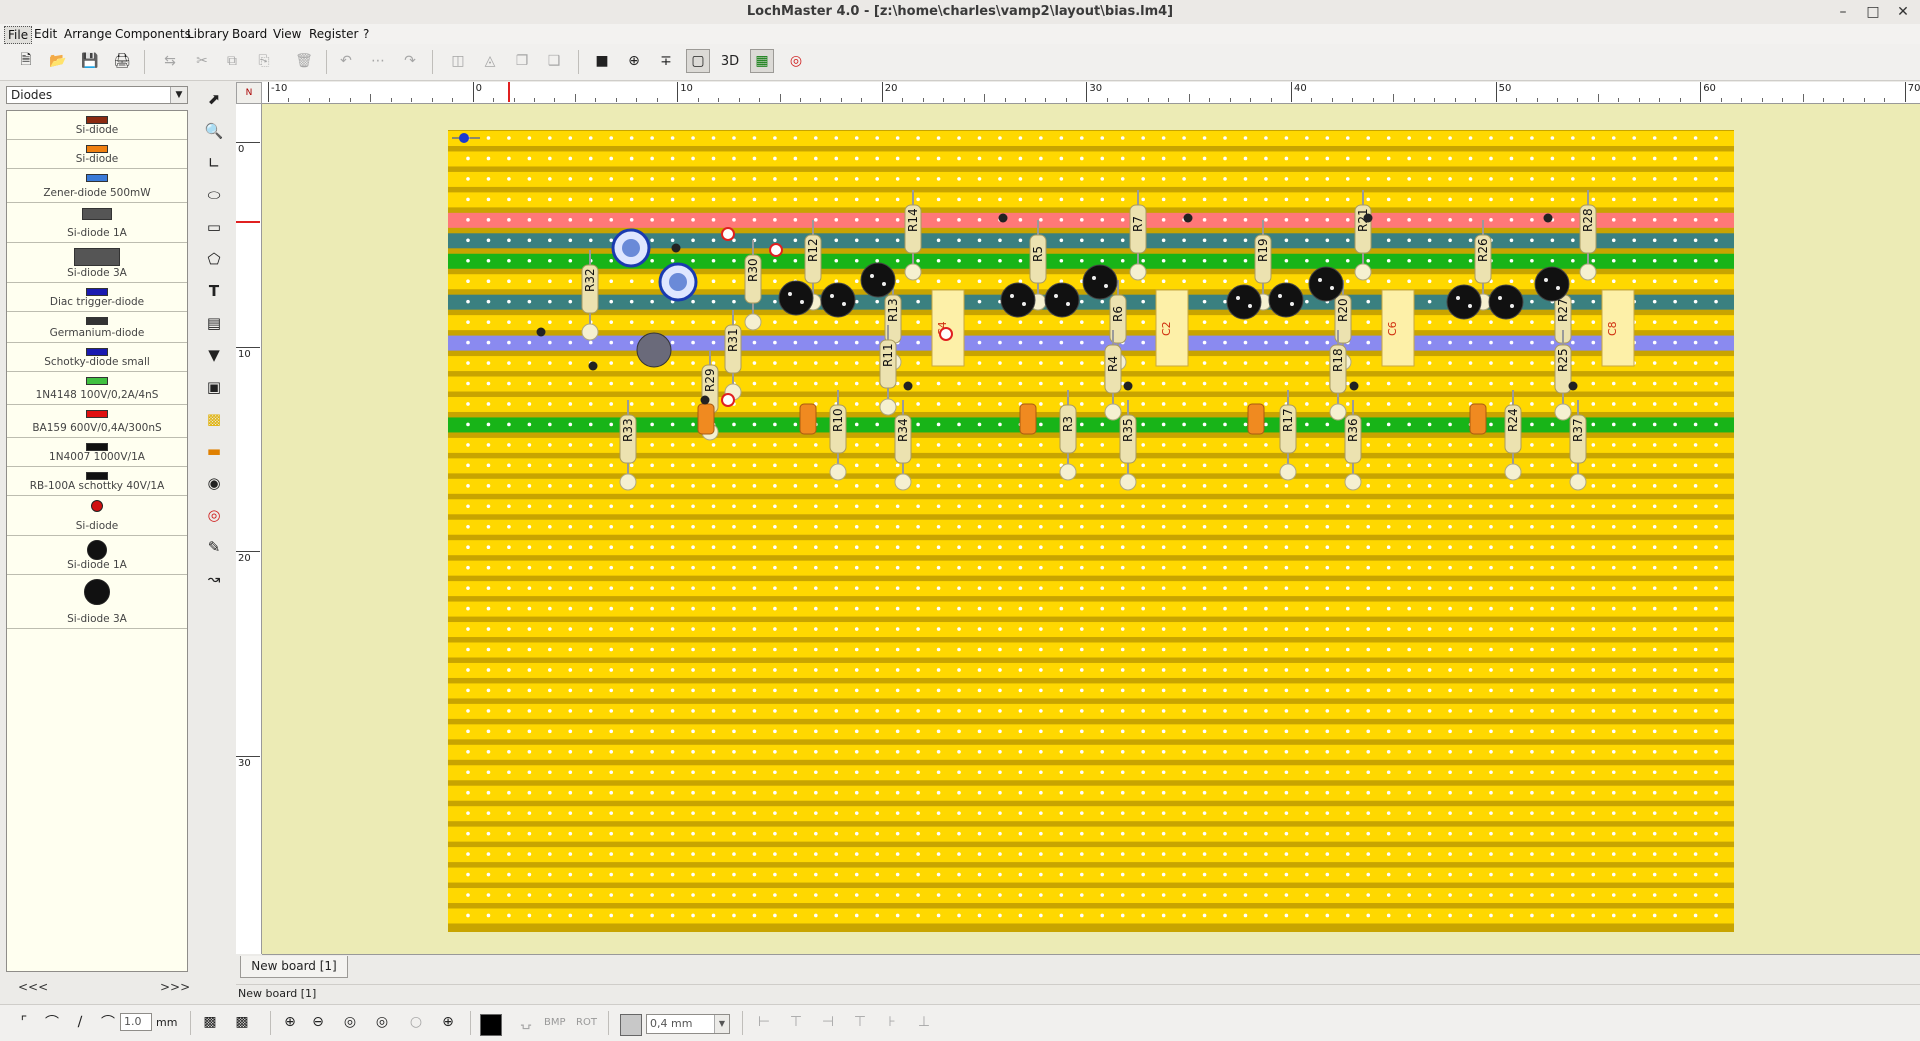 The height and width of the screenshot is (1041, 1920). What do you see at coordinates (136, 1022) in the screenshot?
I see `line-width-input: 1.0` at bounding box center [136, 1022].